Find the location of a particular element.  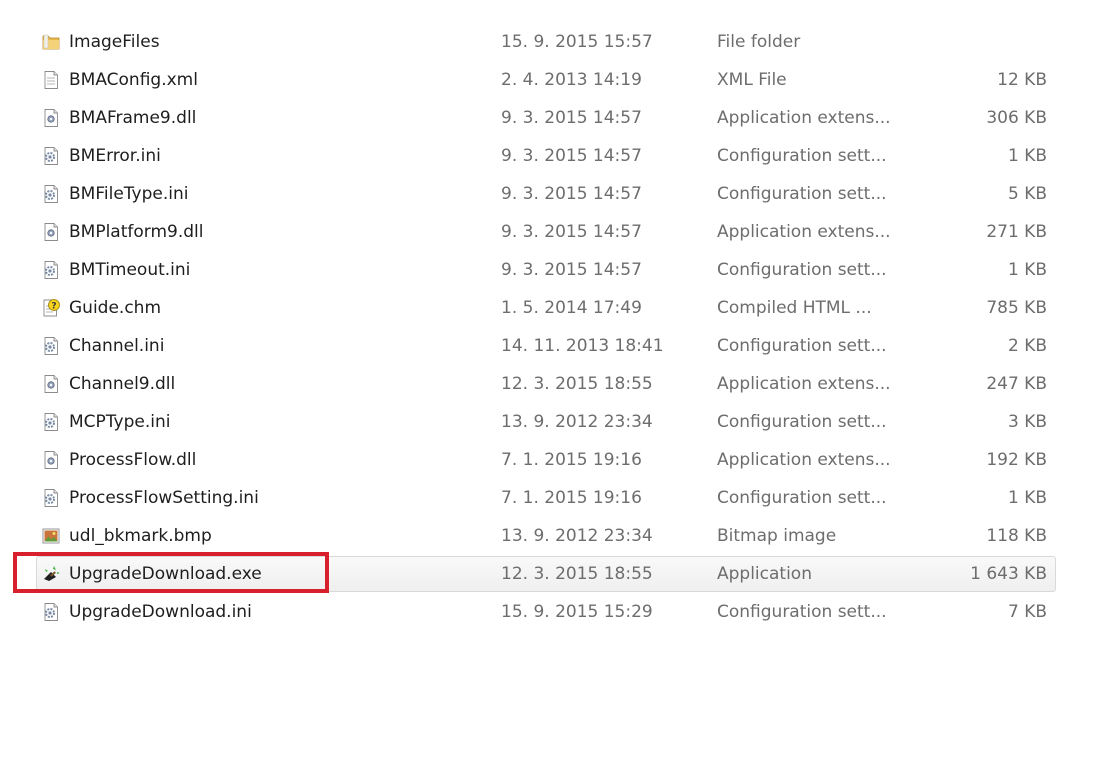

file-size: 1 643 KB is located at coordinates (1008, 574).